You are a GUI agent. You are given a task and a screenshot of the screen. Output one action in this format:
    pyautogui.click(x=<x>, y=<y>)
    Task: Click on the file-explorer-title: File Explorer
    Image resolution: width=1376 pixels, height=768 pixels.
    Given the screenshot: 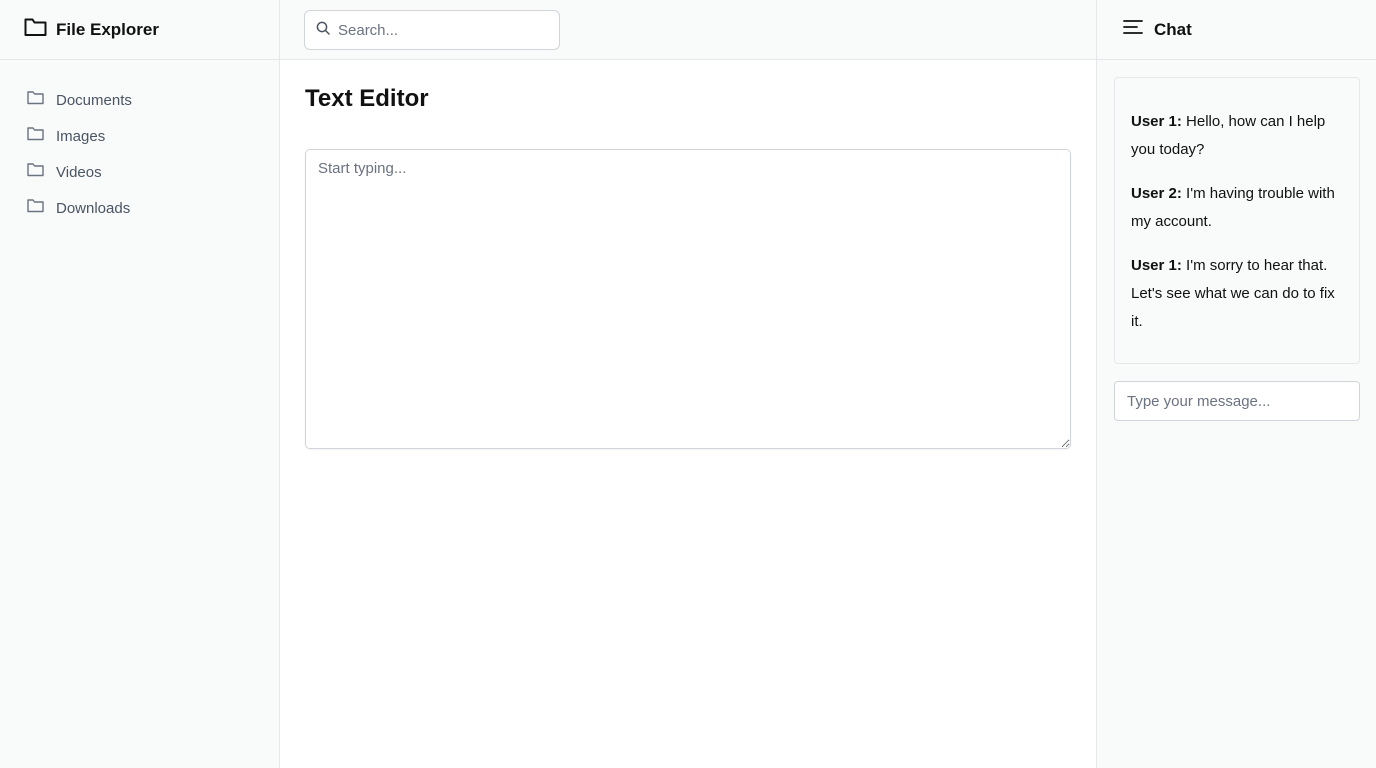 What is the action you would take?
    pyautogui.click(x=107, y=29)
    